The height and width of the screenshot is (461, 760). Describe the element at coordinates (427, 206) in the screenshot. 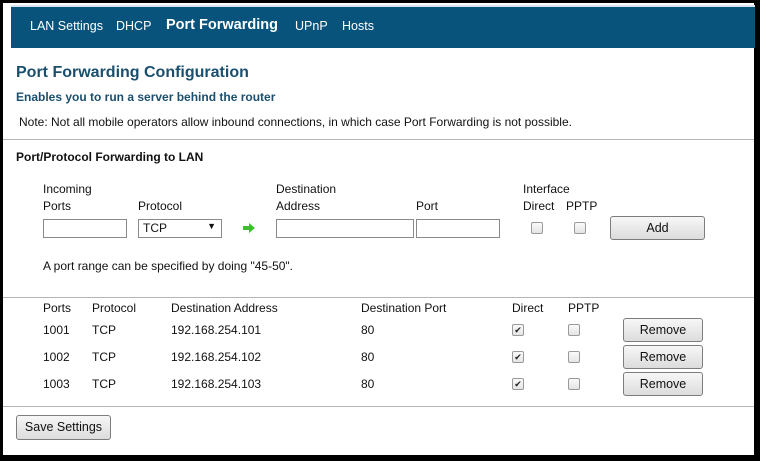

I see `port-label: Port` at that location.